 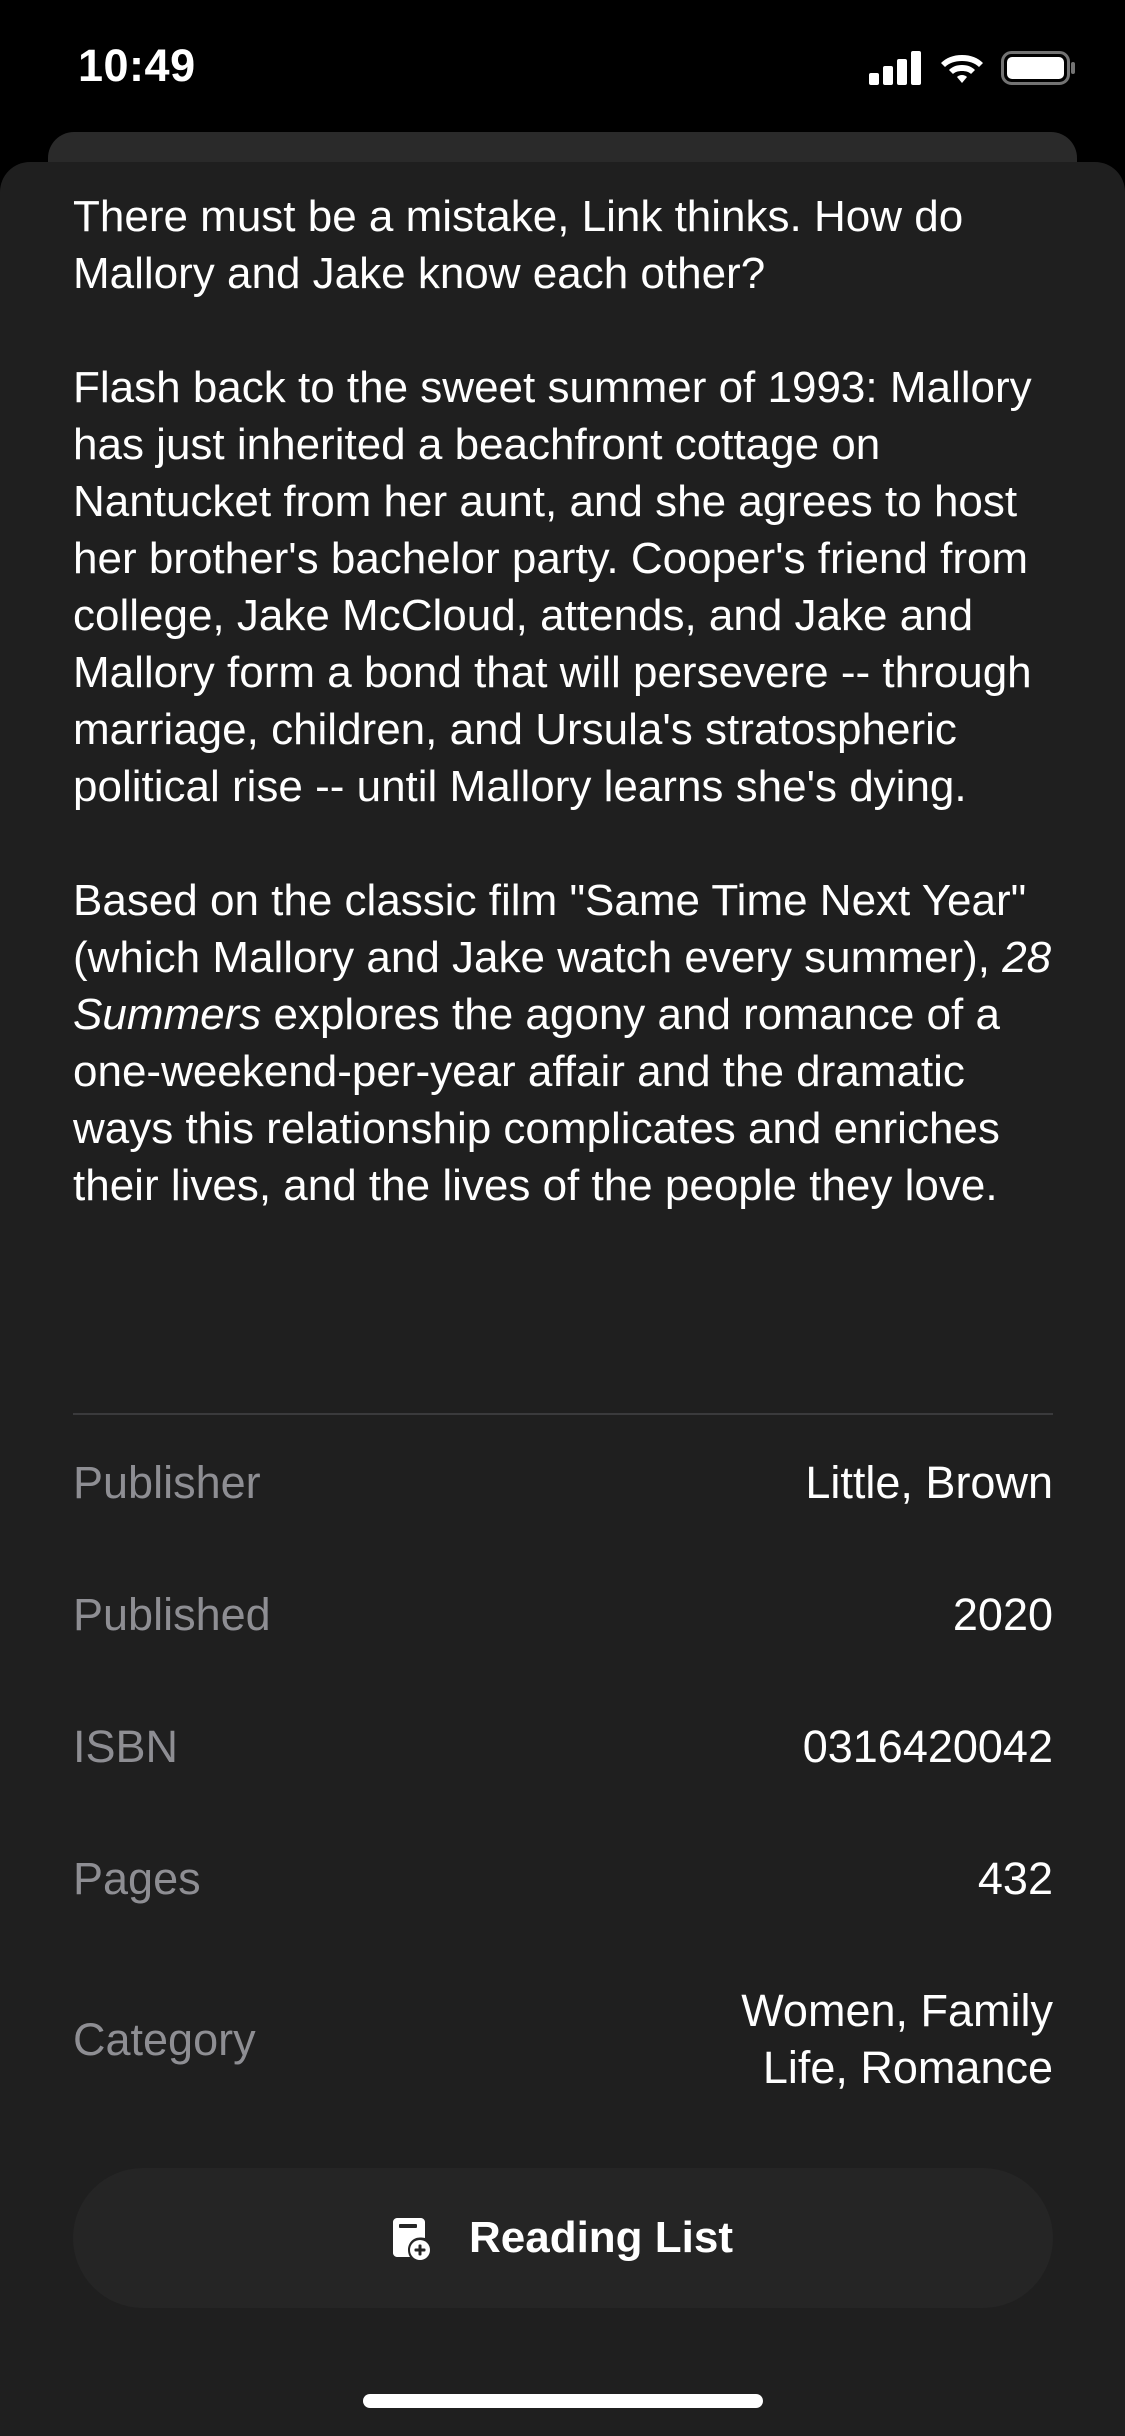 What do you see at coordinates (1002, 1614) in the screenshot?
I see `detail-value: 2020` at bounding box center [1002, 1614].